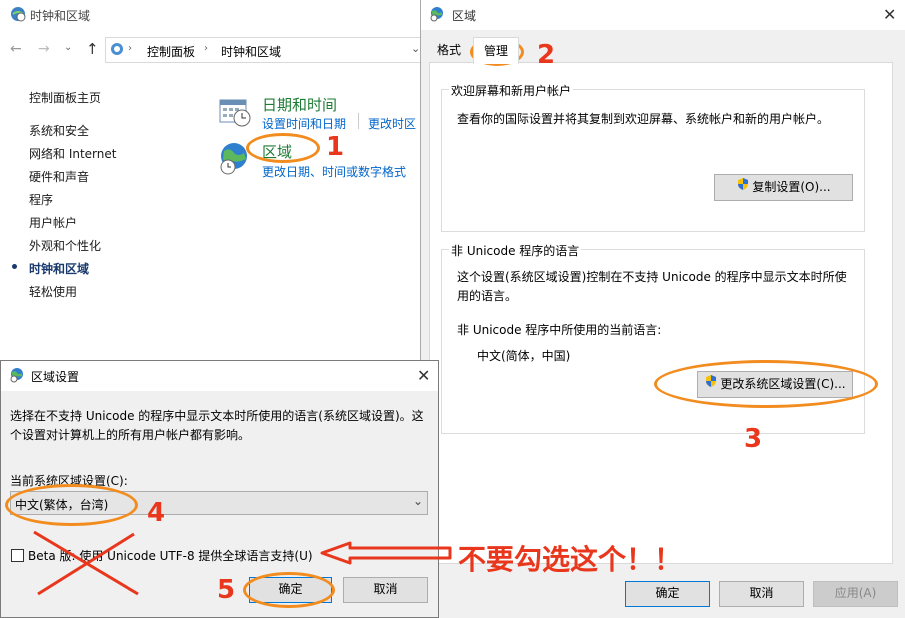 The width and height of the screenshot is (905, 618). What do you see at coordinates (16, 49) in the screenshot?
I see `back-arrow-icon: ←` at bounding box center [16, 49].